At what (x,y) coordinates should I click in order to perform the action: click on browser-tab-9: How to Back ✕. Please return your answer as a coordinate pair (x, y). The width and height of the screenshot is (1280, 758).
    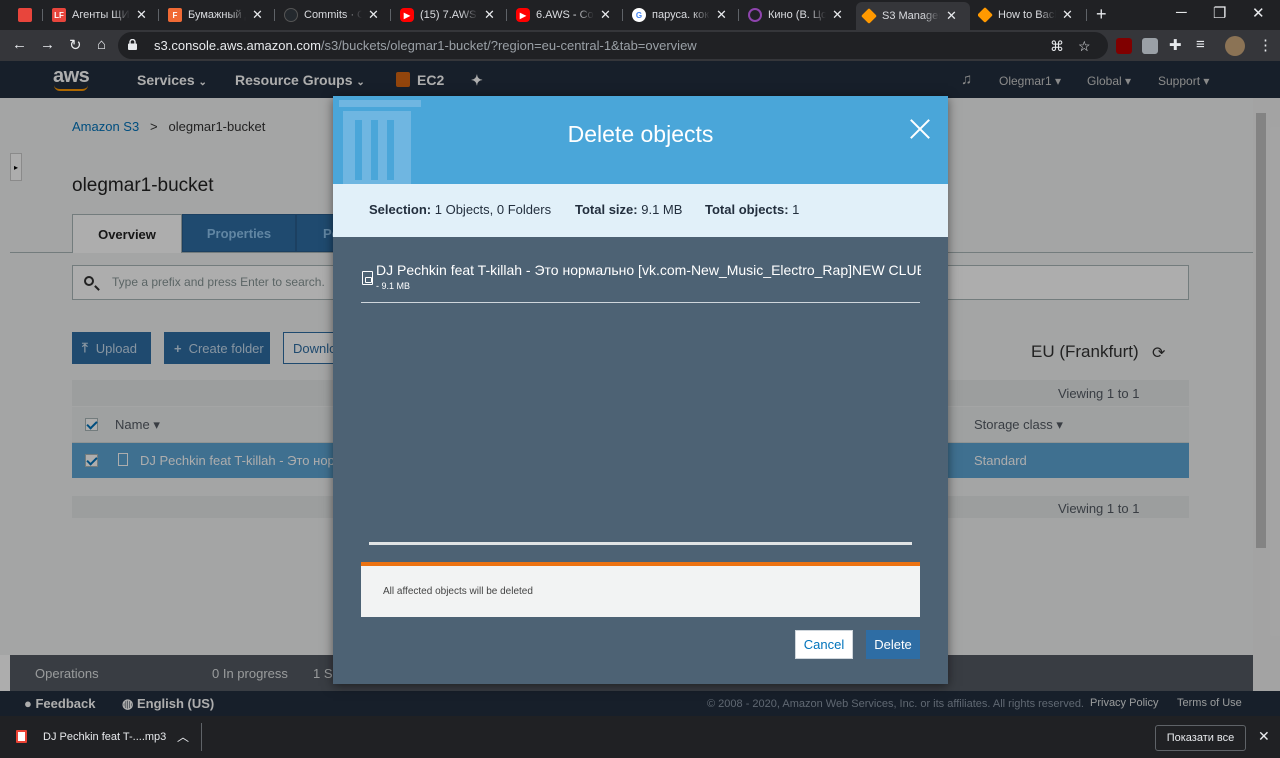
    Looking at the image, I should click on (1025, 15).